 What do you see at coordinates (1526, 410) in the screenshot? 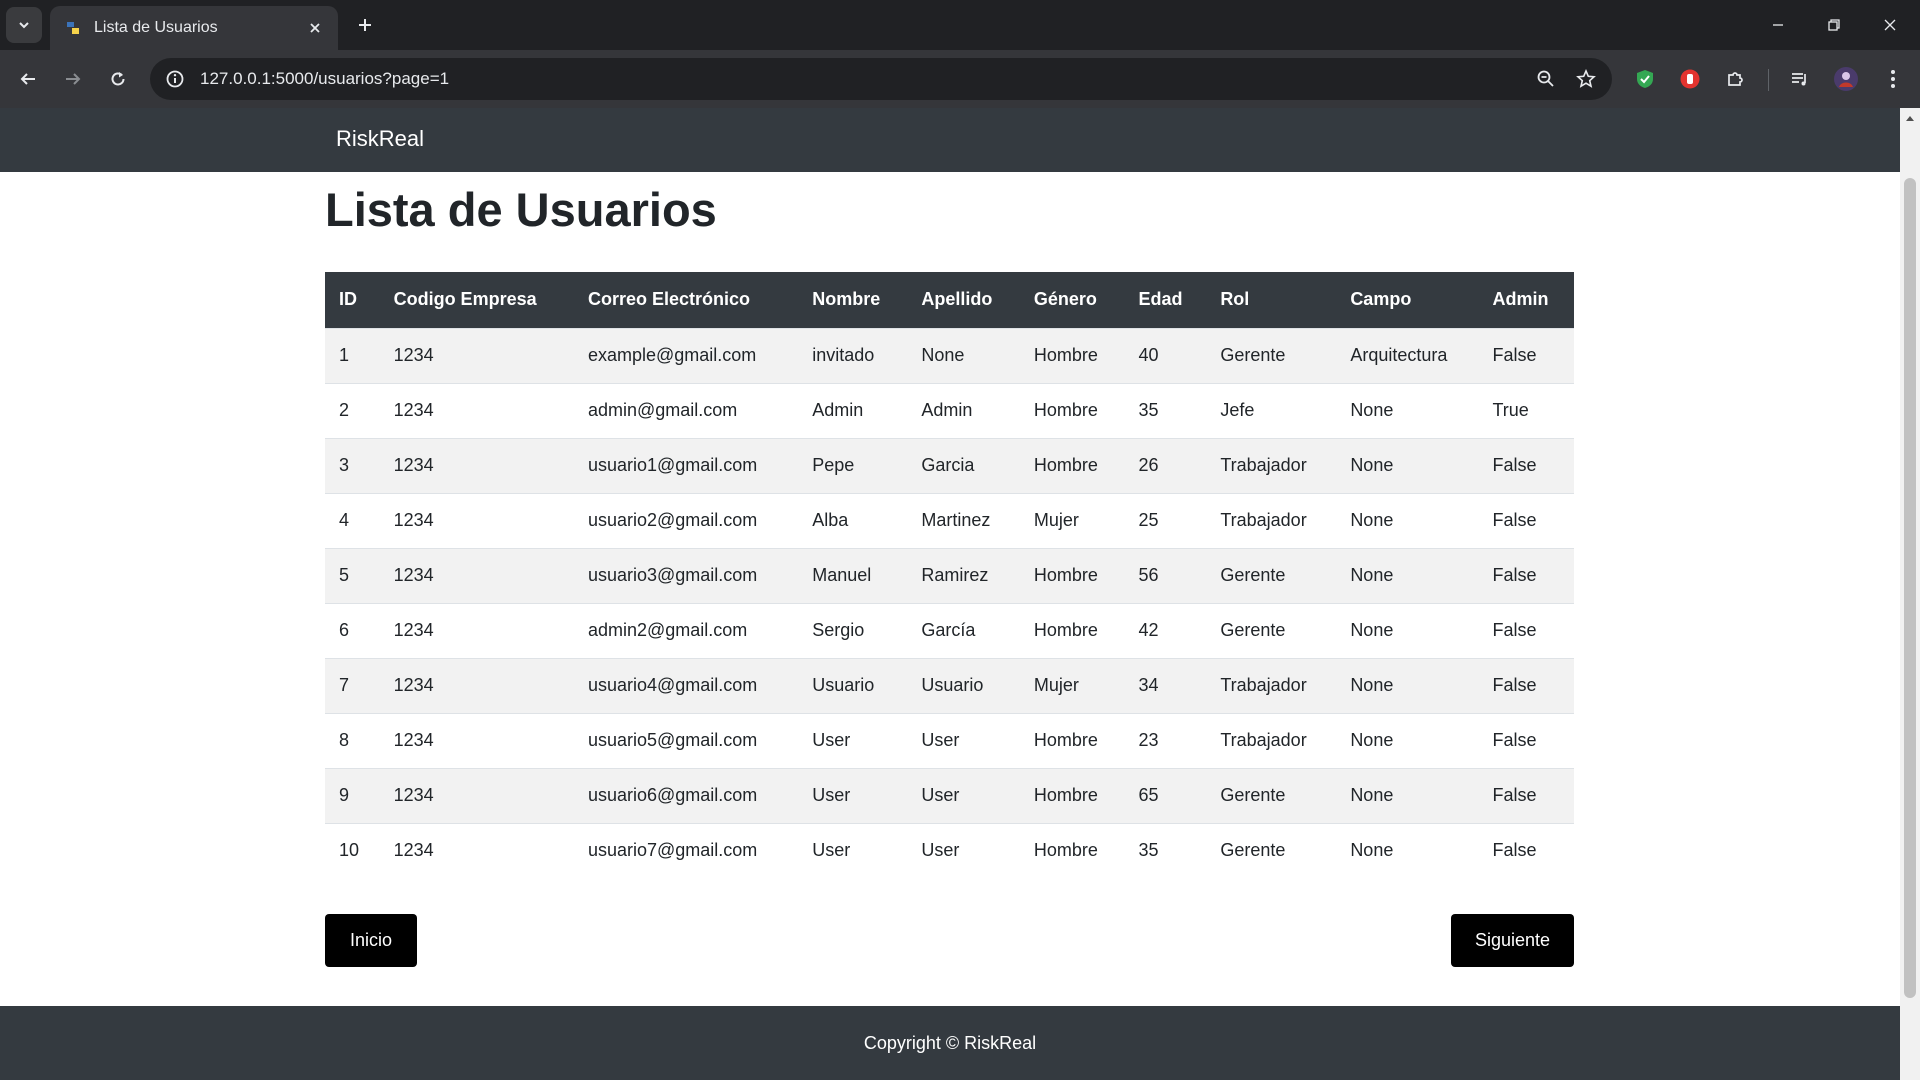
I see `table-cell: True` at bounding box center [1526, 410].